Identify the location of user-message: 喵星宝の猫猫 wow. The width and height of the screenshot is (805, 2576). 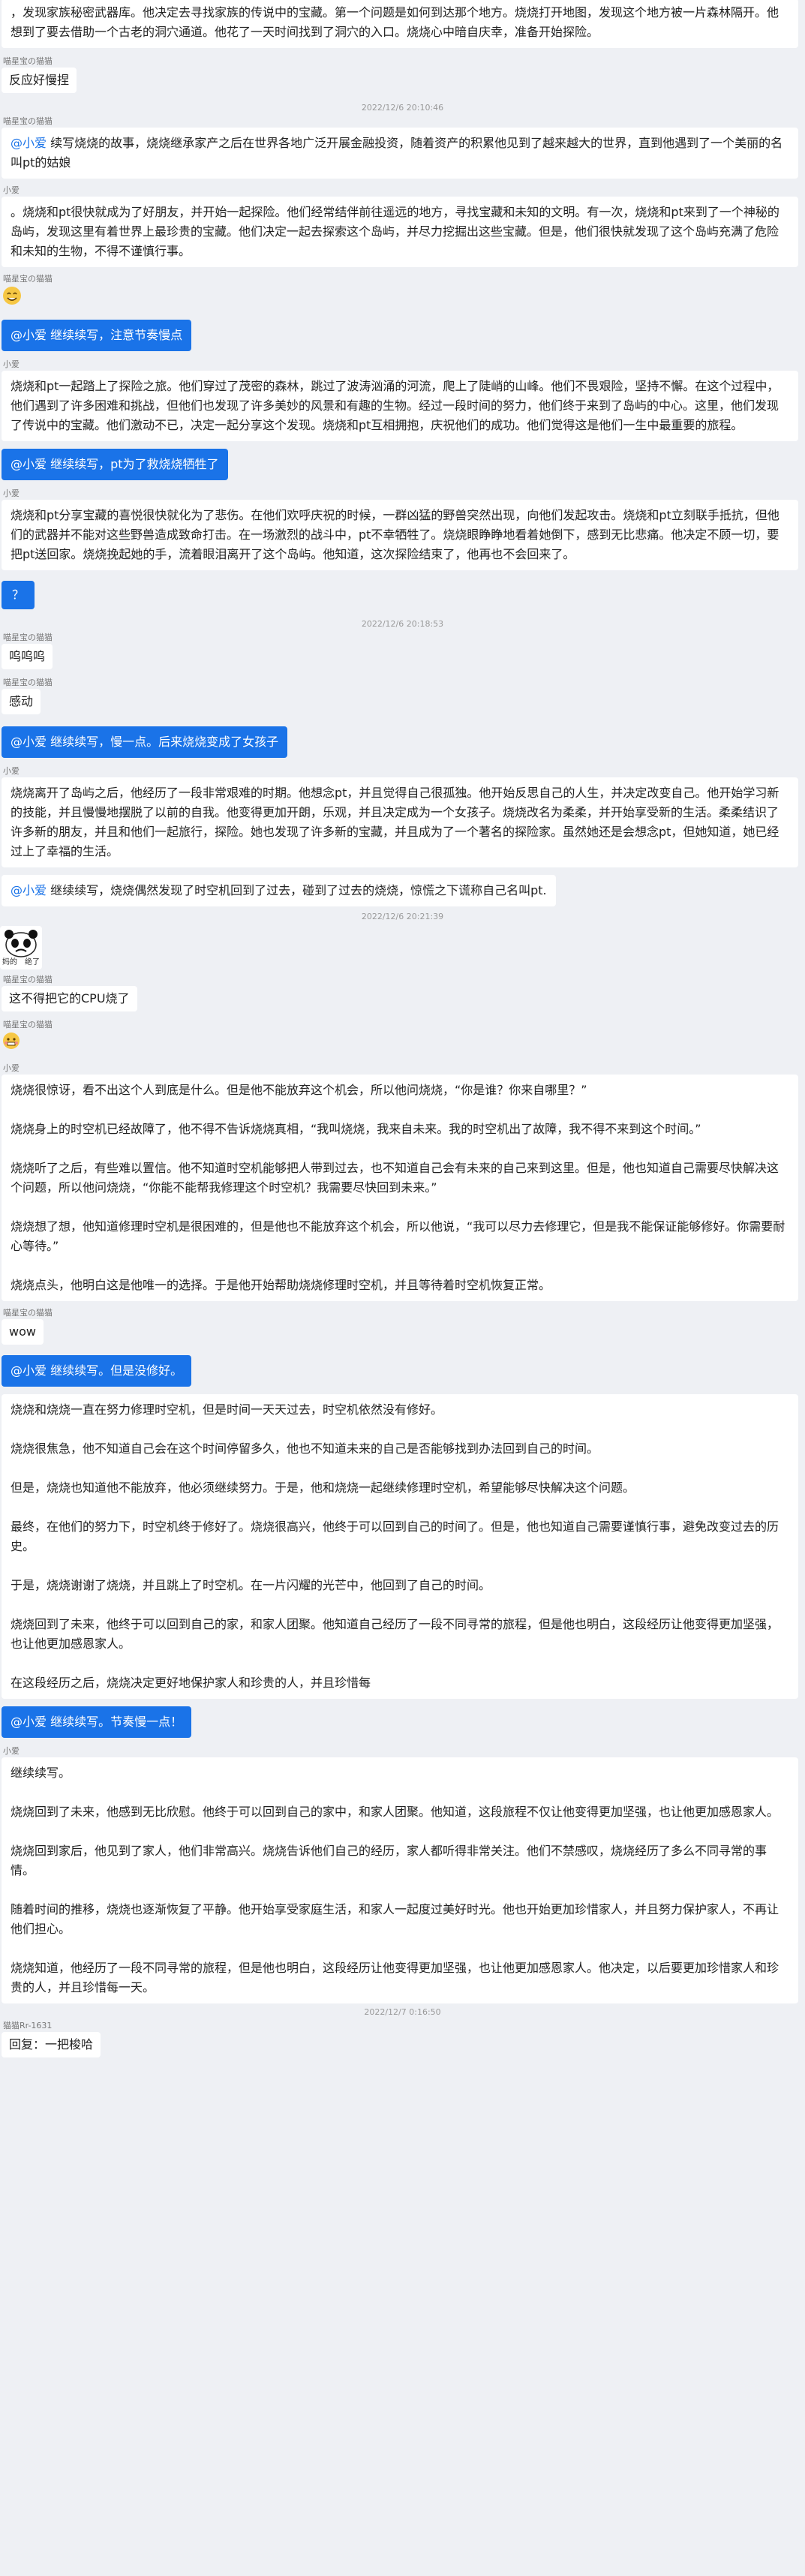
(402, 1327).